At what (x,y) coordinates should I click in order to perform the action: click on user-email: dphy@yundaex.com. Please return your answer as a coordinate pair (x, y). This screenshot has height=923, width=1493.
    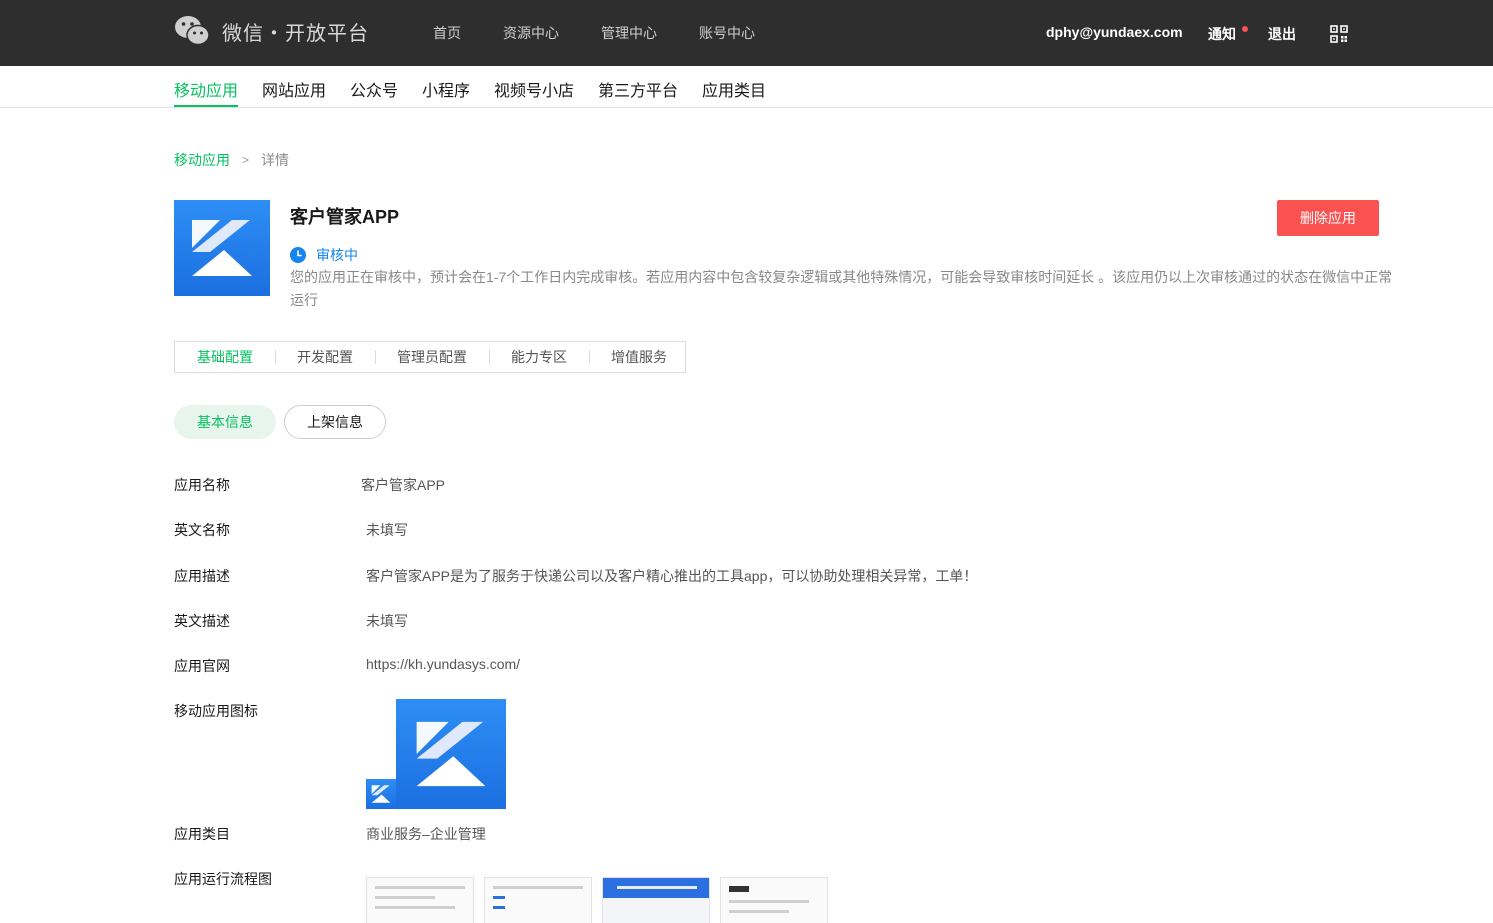
    Looking at the image, I should click on (1114, 32).